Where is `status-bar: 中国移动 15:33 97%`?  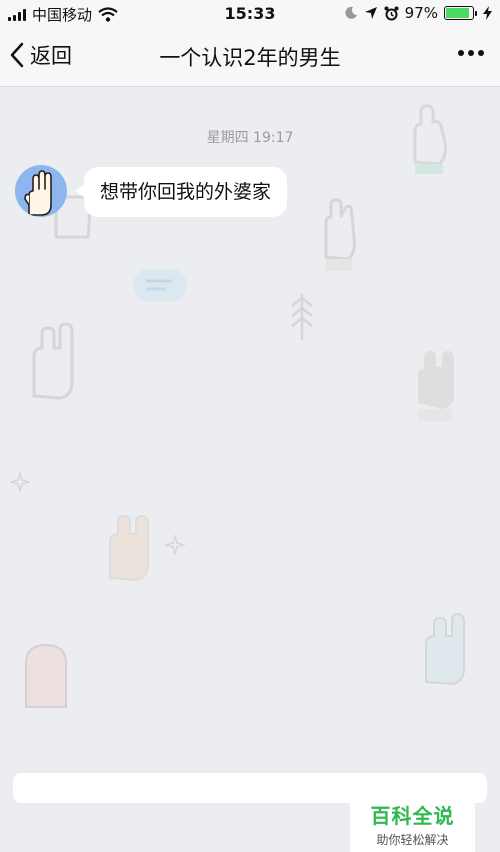
status-bar: 中国移动 15:33 97% is located at coordinates (250, 14).